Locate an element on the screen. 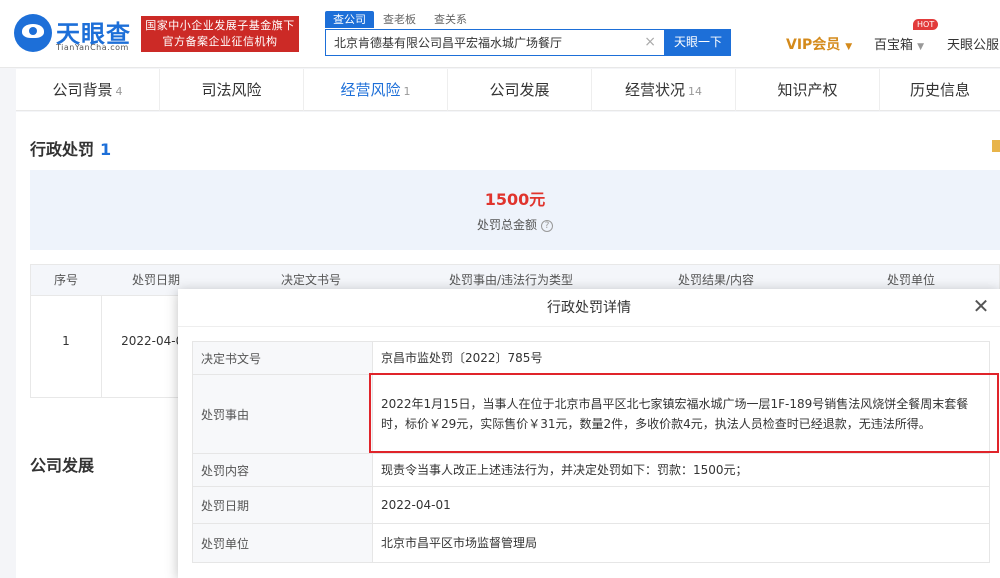 This screenshot has height=578, width=1000. tab-search-company: 查公司 is located at coordinates (349, 19).